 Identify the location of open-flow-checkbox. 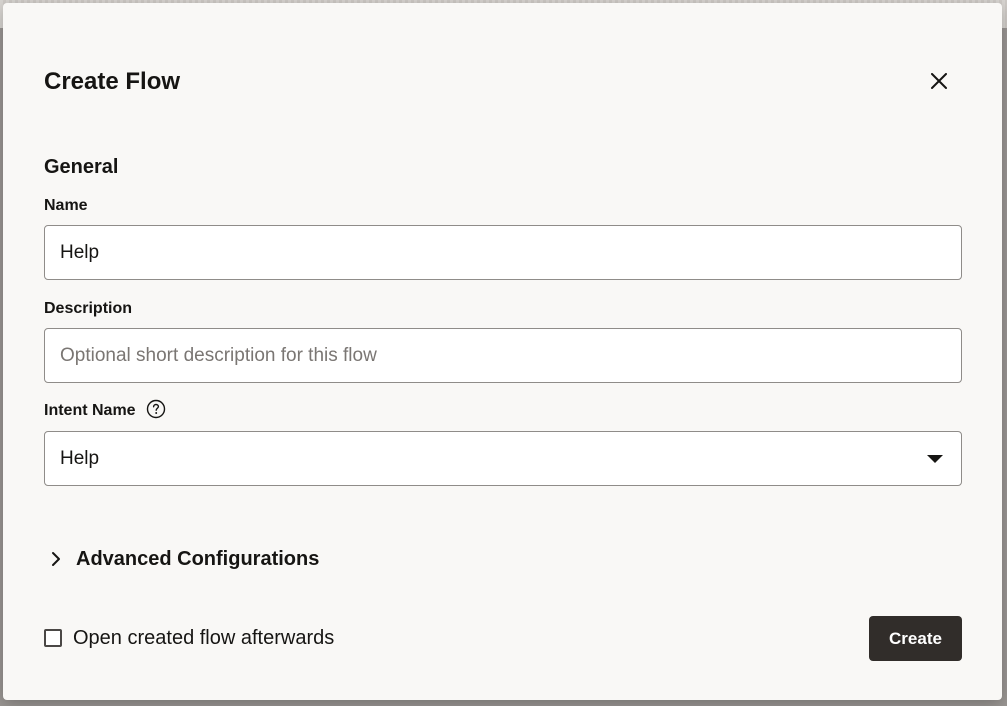
(53, 638).